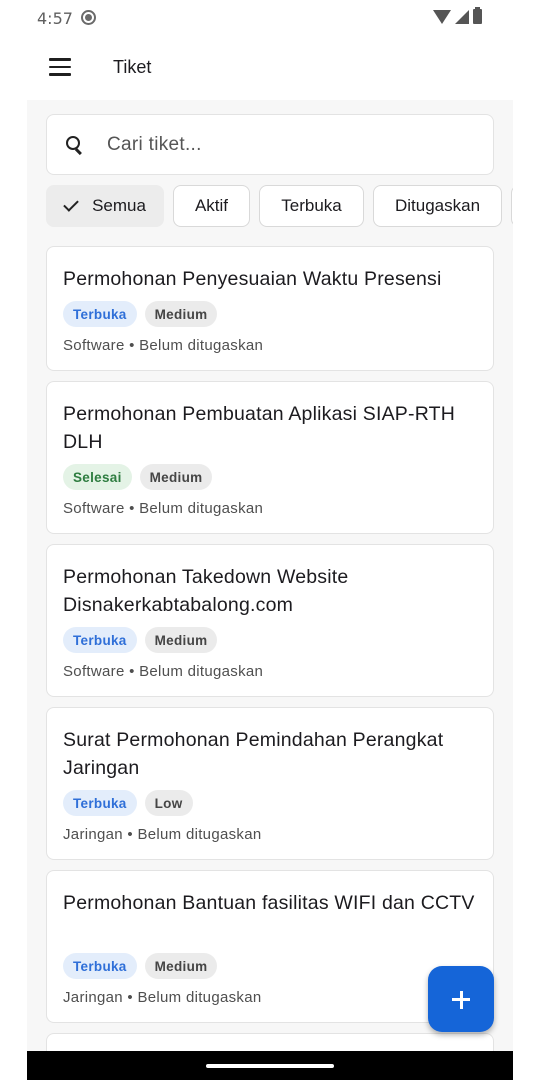  What do you see at coordinates (74, 144) in the screenshot?
I see `search-icon` at bounding box center [74, 144].